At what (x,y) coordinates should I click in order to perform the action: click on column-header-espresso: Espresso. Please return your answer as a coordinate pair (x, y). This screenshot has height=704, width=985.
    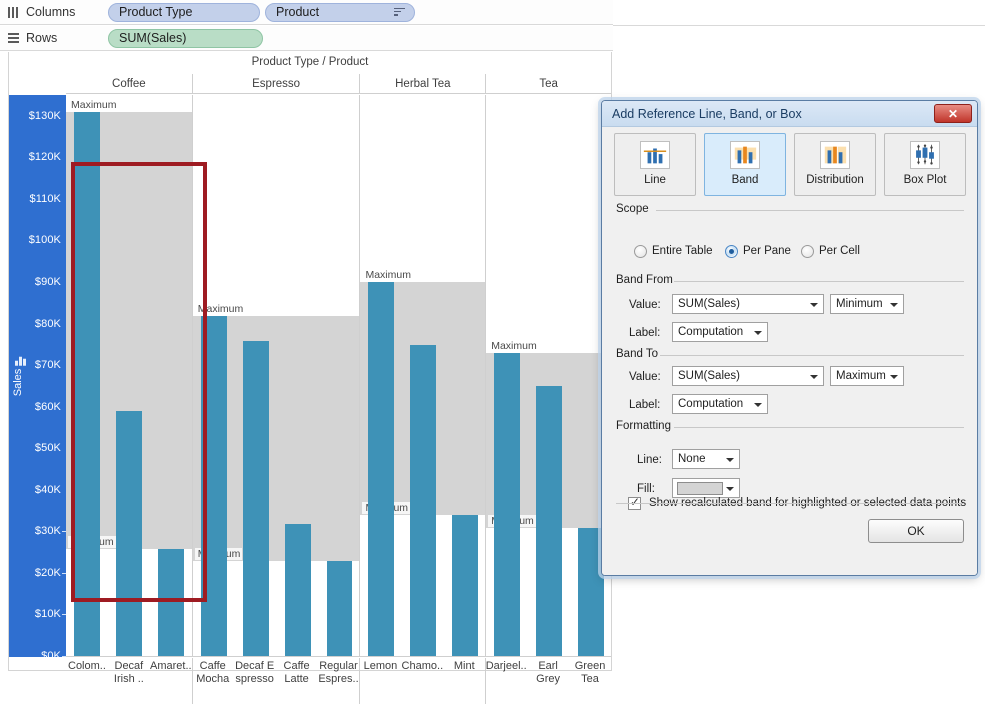
    Looking at the image, I should click on (275, 83).